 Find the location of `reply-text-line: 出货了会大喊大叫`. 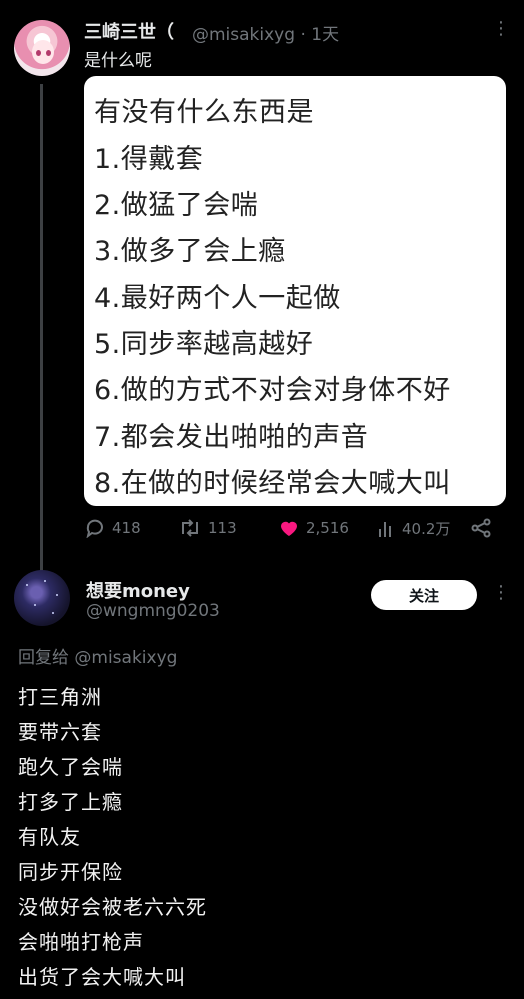

reply-text-line: 出货了会大喊大叫 is located at coordinates (102, 977).